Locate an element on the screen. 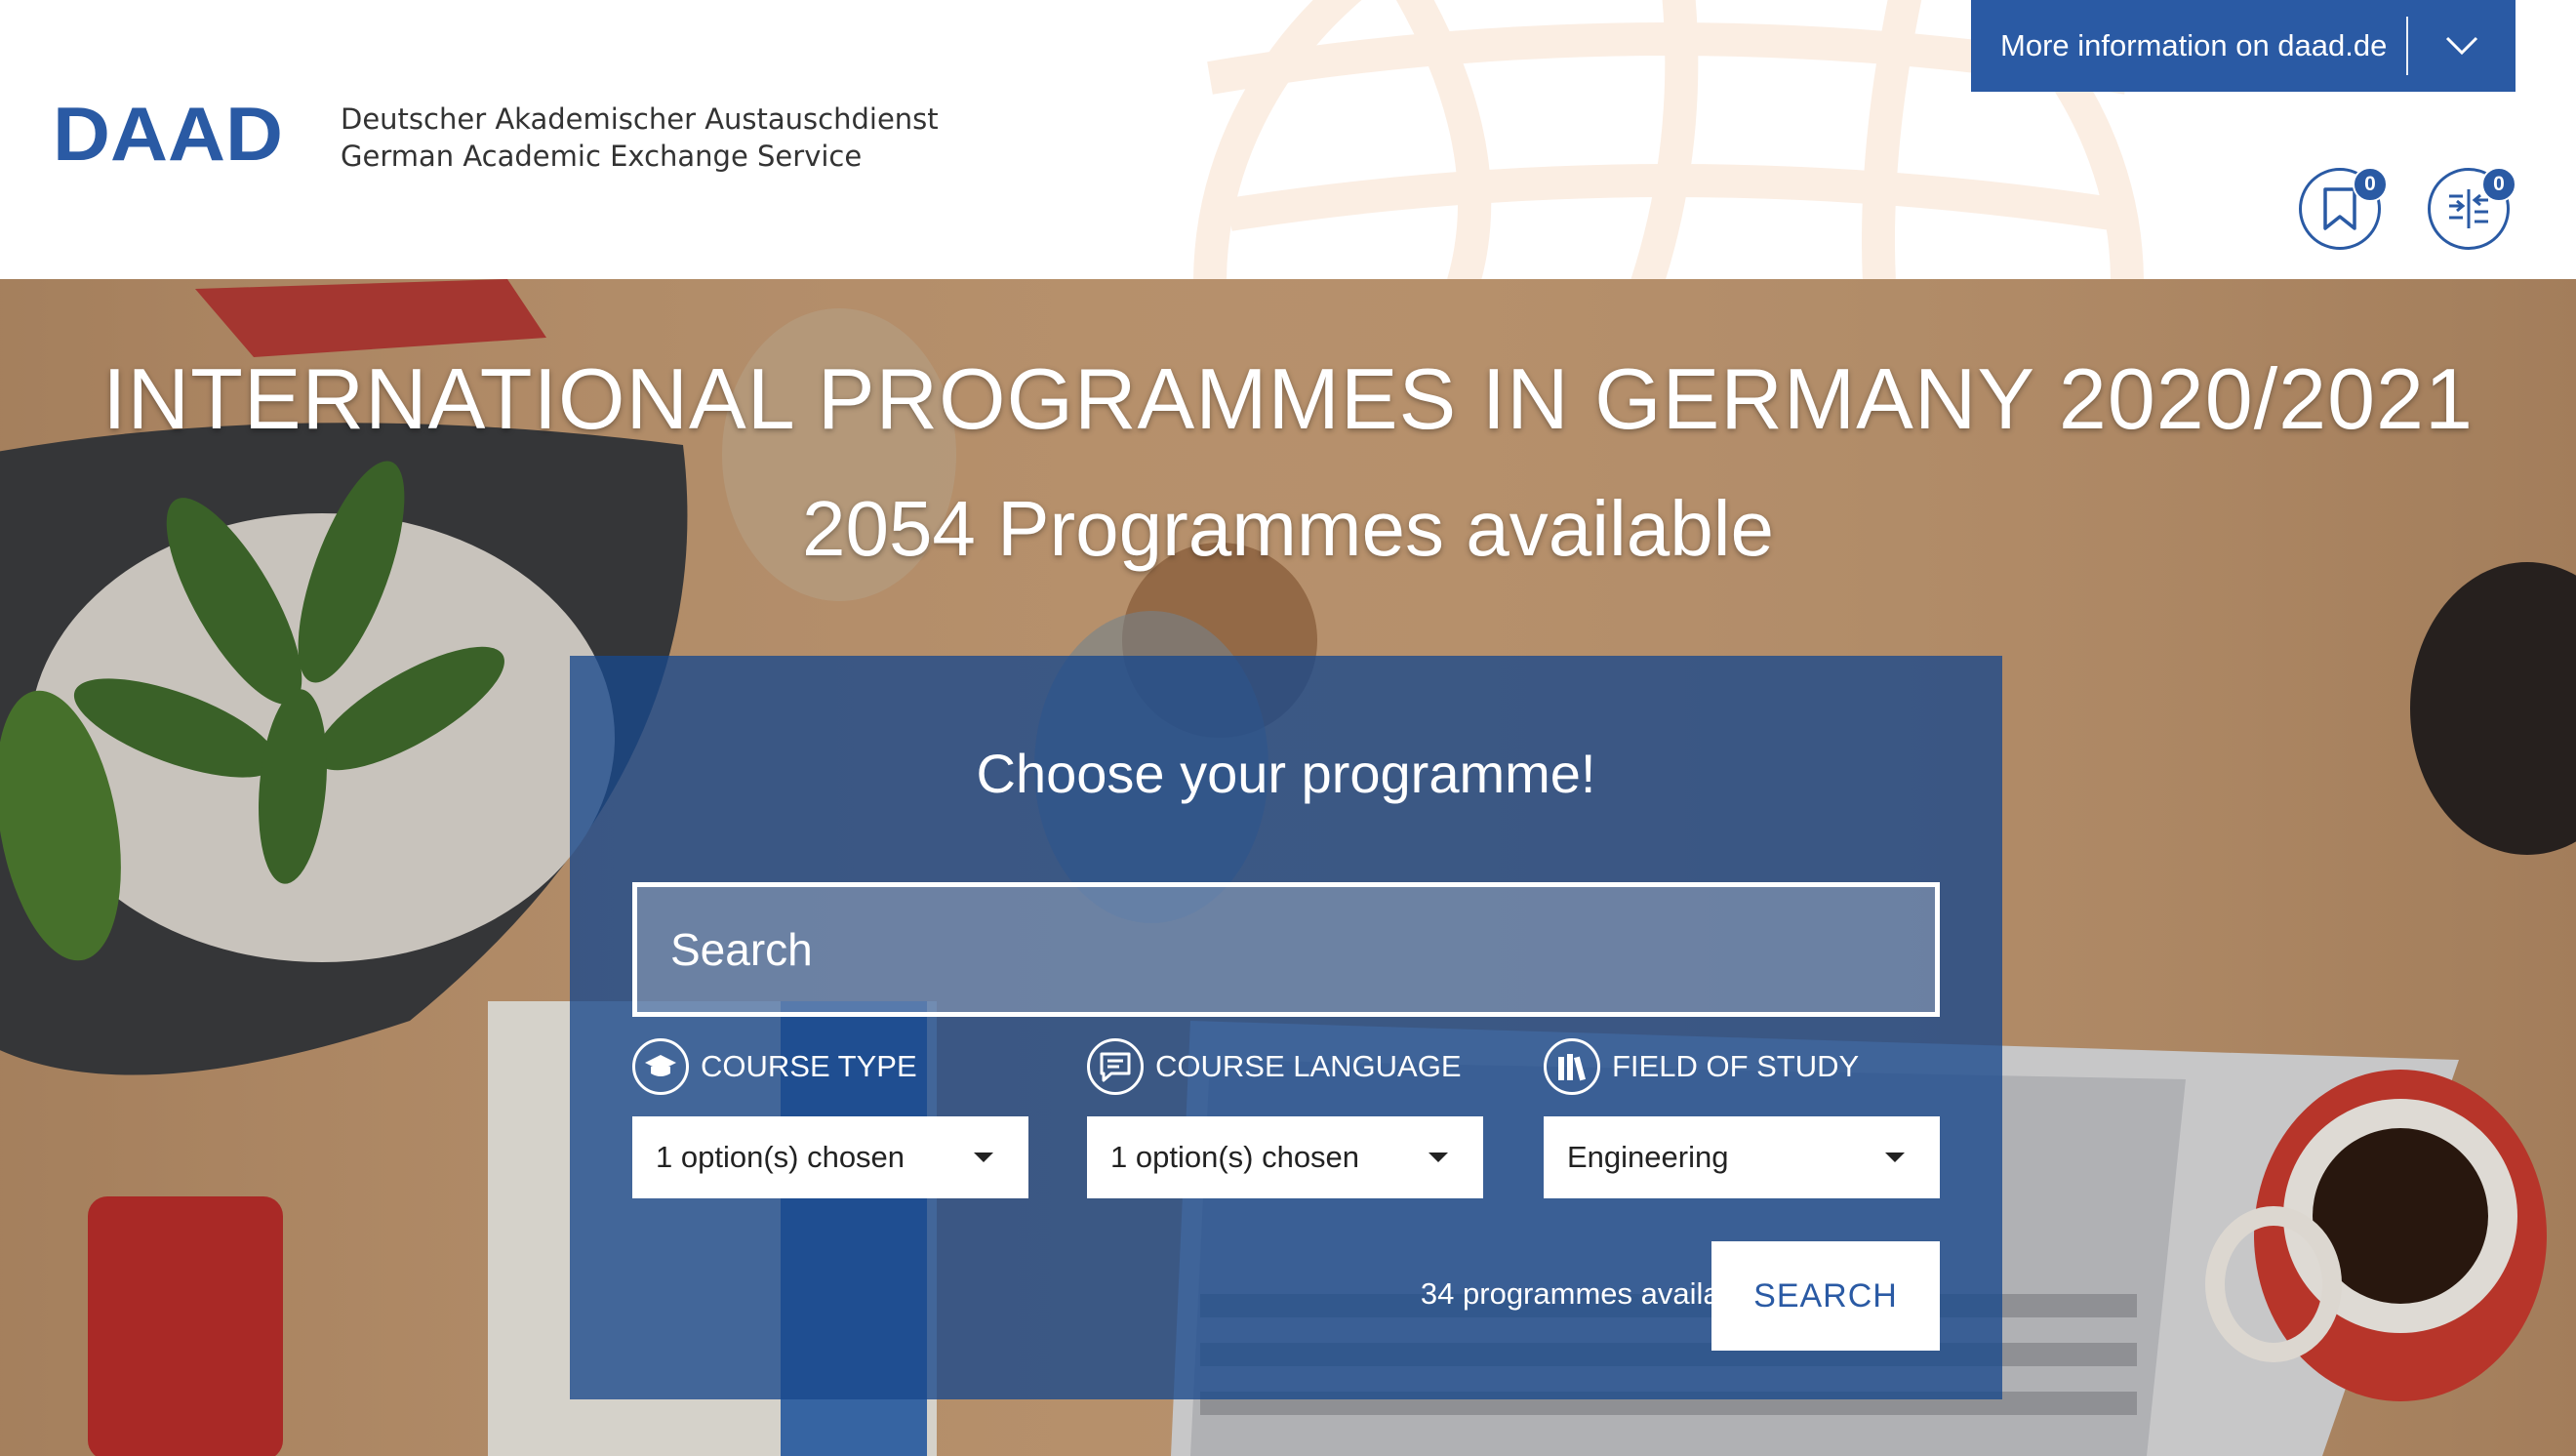  results-count: 34 programmes available is located at coordinates (1590, 1293).